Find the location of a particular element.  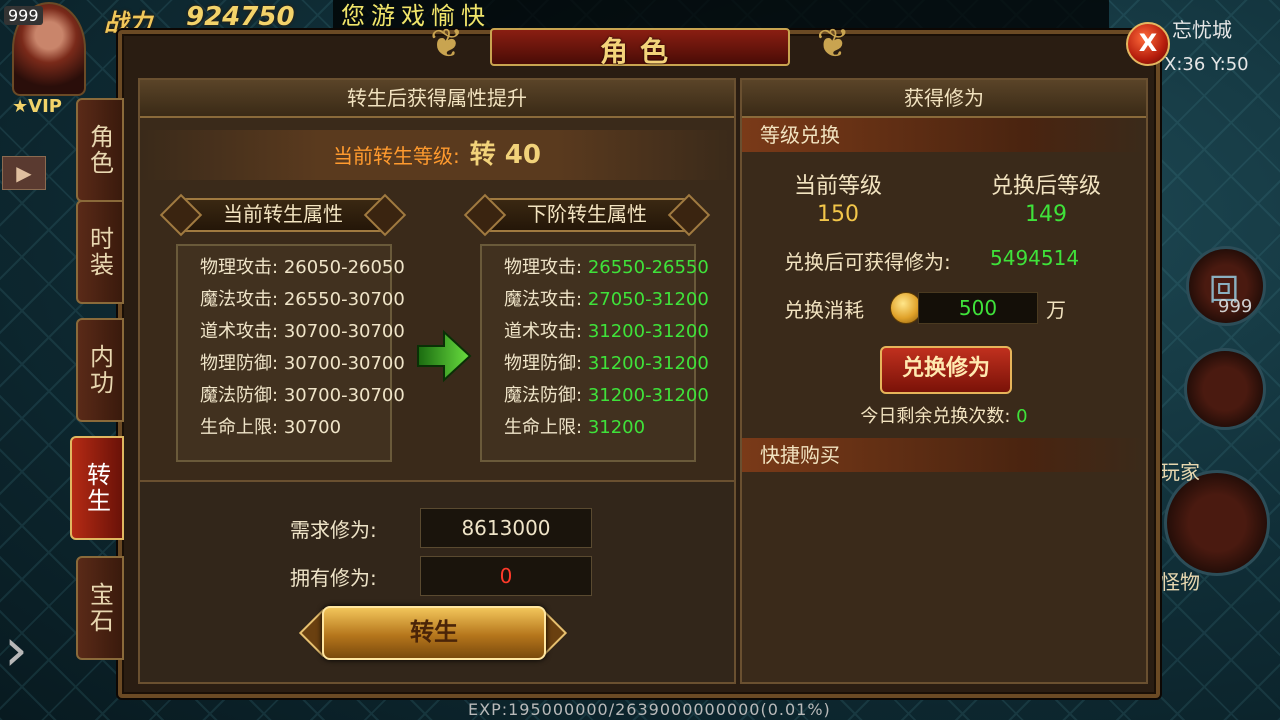

gain-cultivation-label: 兑换后可获得修为: is located at coordinates (867, 262).